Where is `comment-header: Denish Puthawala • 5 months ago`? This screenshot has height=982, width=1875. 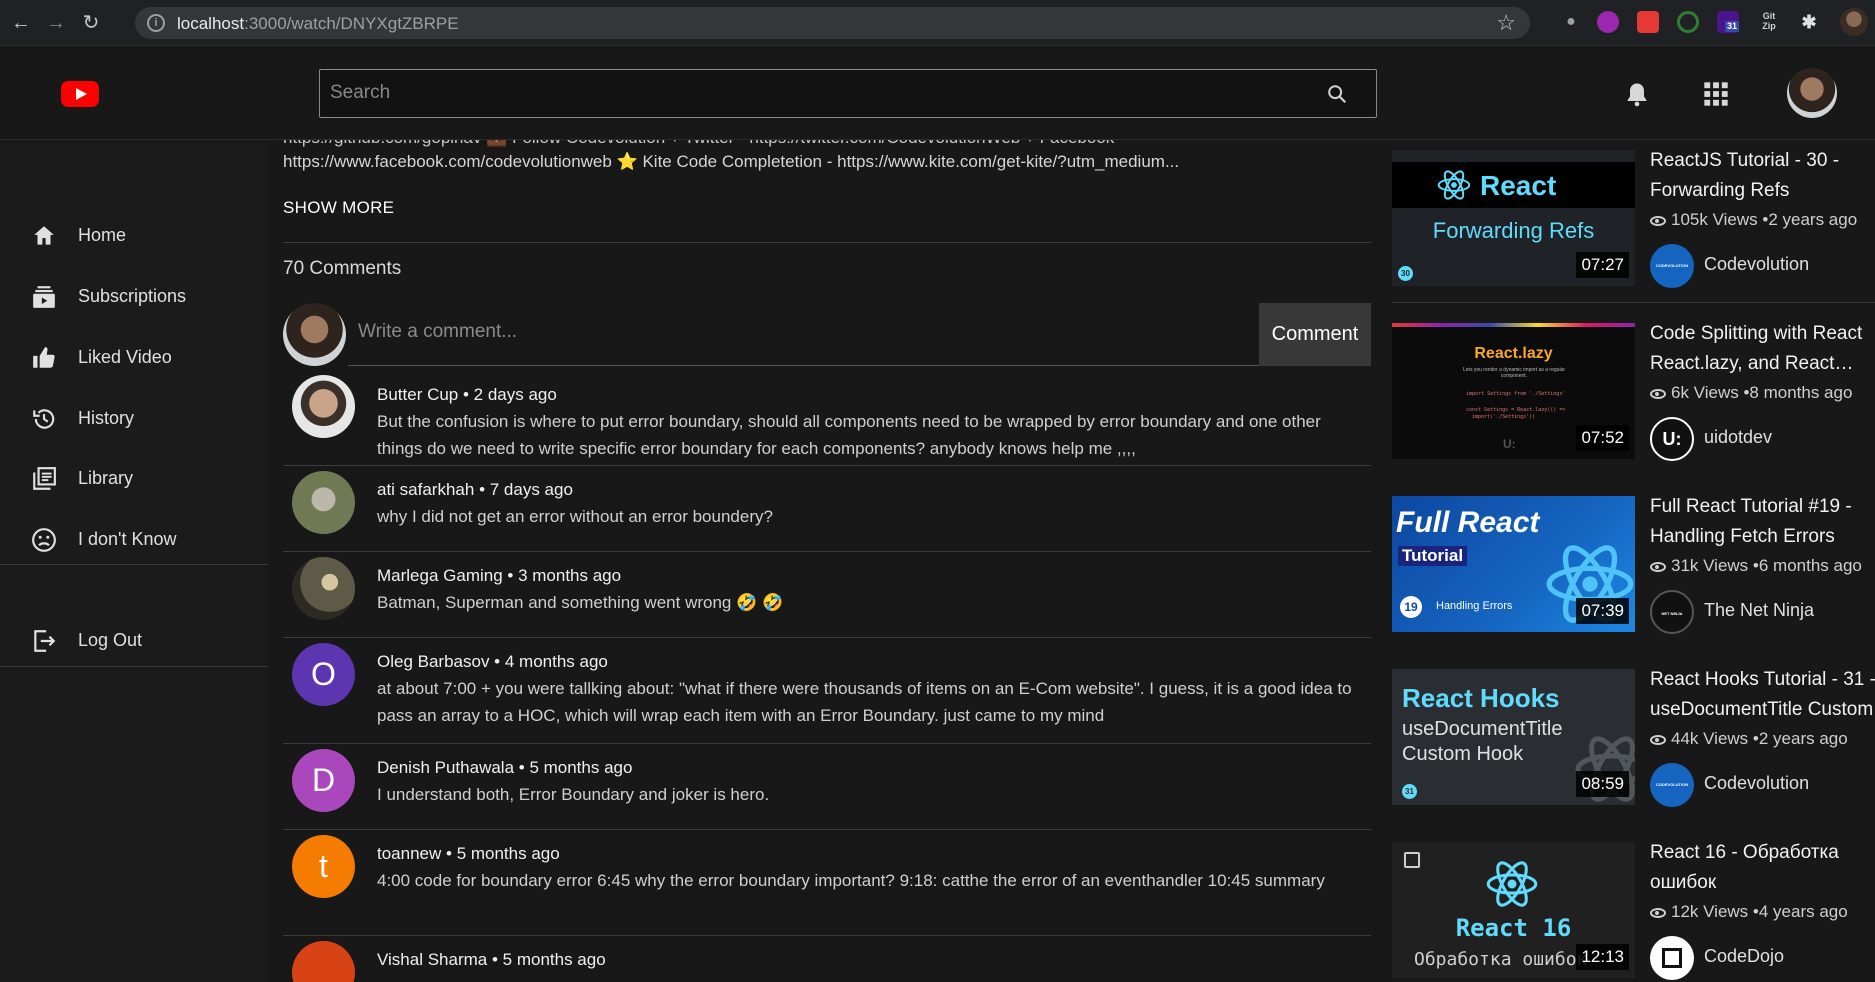
comment-header: Denish Puthawala • 5 months ago is located at coordinates (505, 767).